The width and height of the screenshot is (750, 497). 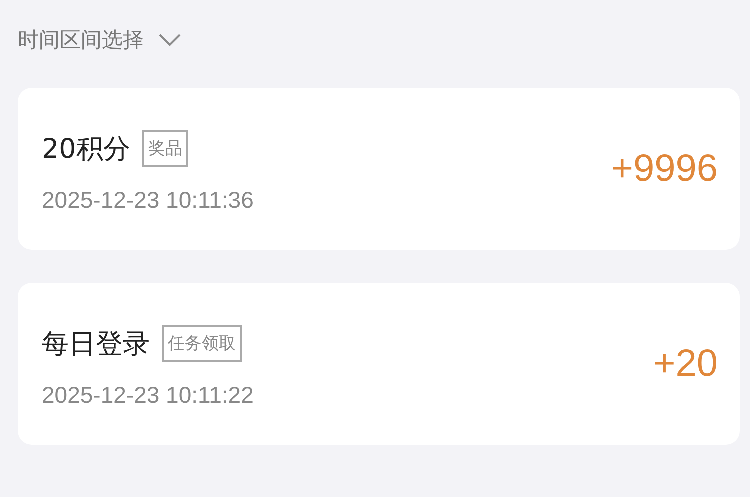 I want to click on points-amount: +20, so click(x=686, y=364).